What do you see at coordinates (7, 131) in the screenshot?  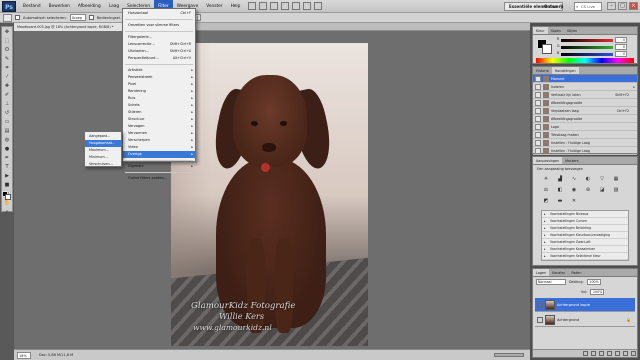 I see `gradient-tool-icon: ▤` at bounding box center [7, 131].